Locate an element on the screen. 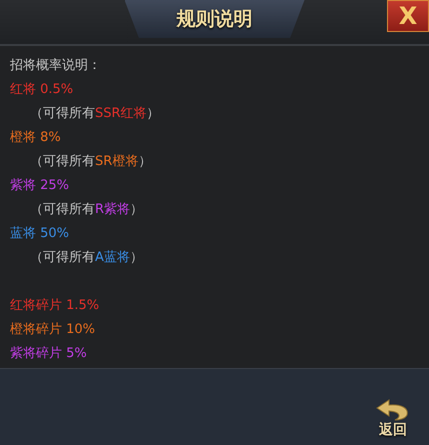 The width and height of the screenshot is (429, 445). back-button: 返回 is located at coordinates (393, 419).